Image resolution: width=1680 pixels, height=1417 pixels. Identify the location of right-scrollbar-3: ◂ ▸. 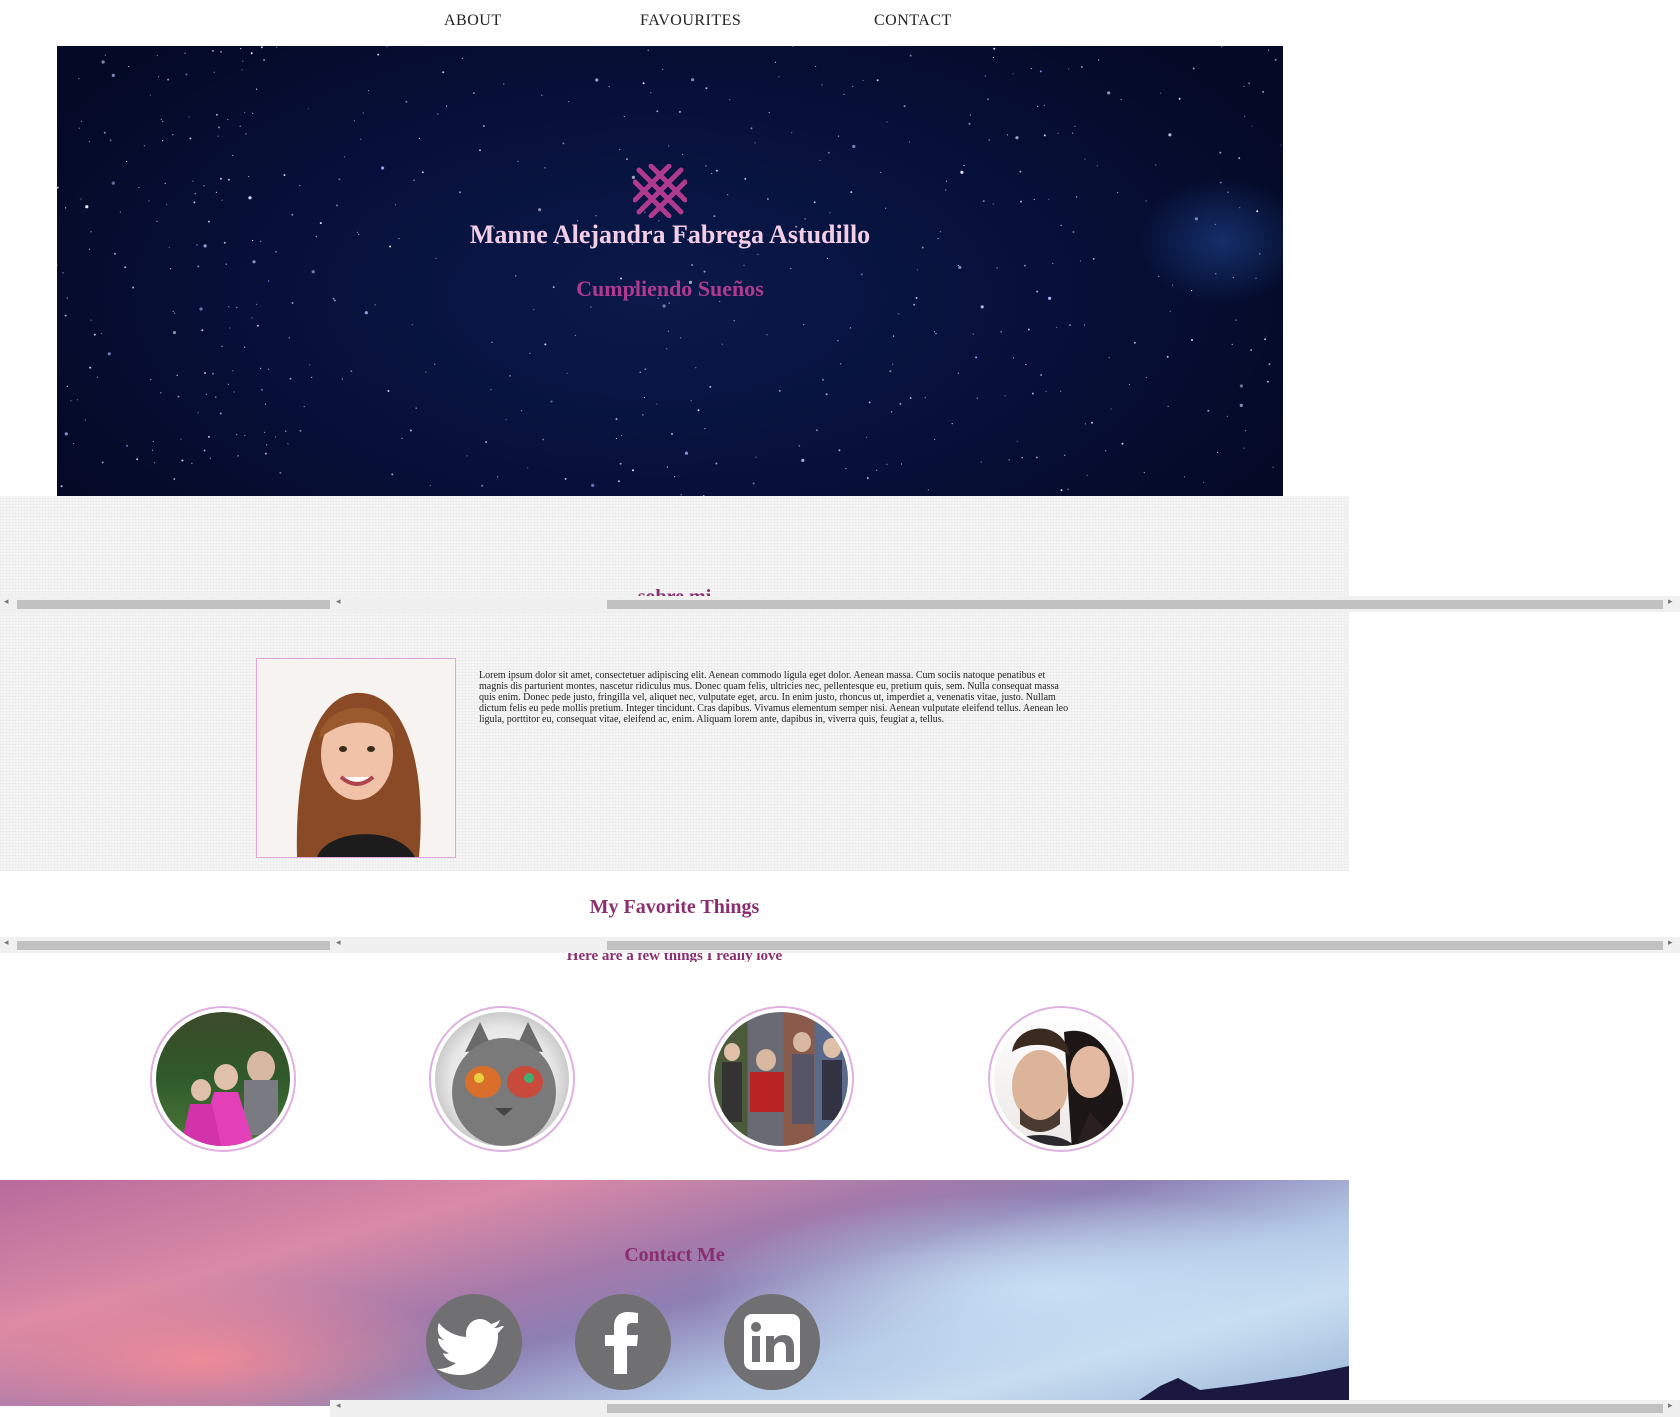
(1005, 1408).